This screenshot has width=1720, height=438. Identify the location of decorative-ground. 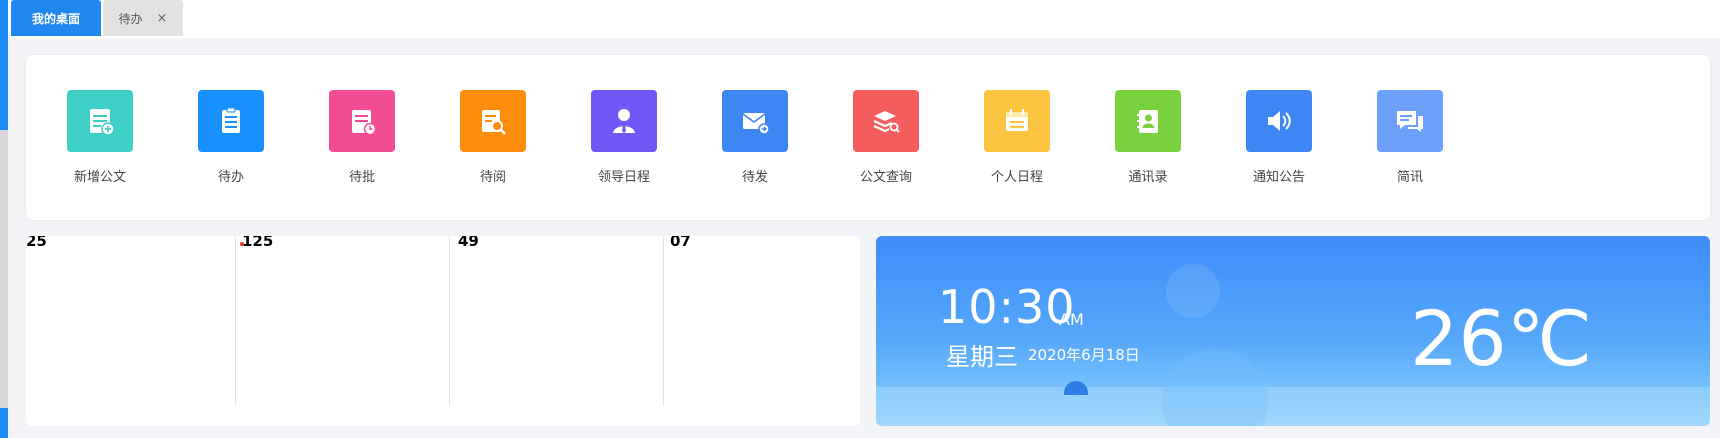
(1293, 406).